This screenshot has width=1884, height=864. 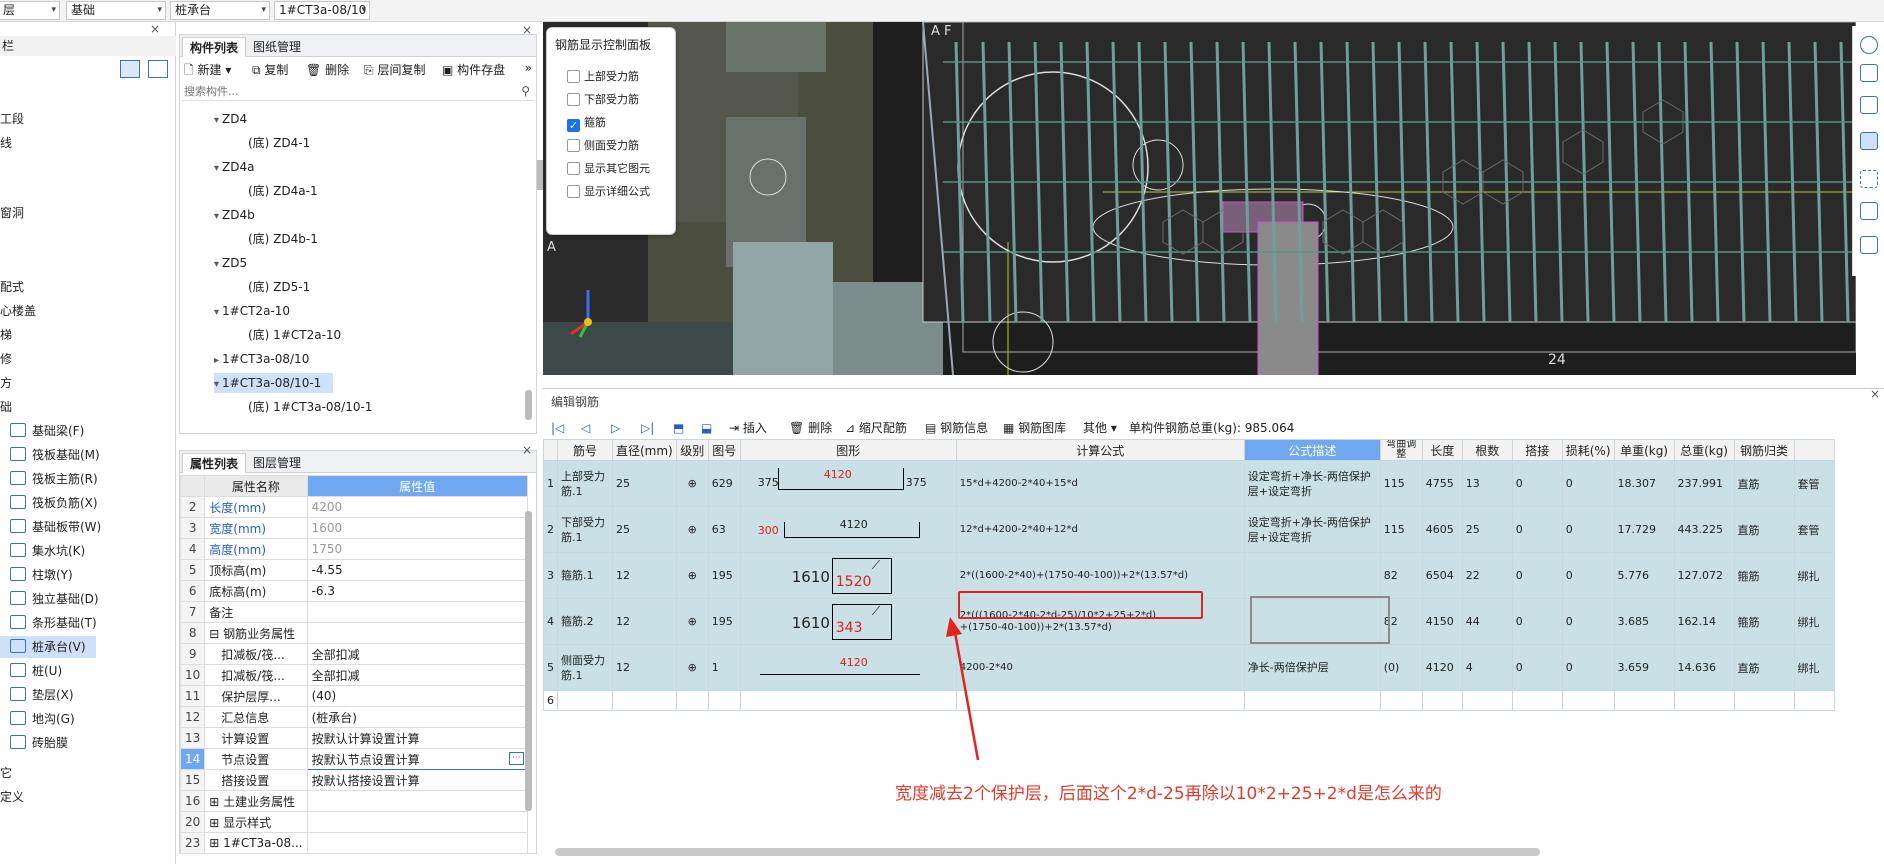 I want to click on floor-select: 层 ▾, so click(x=30, y=10).